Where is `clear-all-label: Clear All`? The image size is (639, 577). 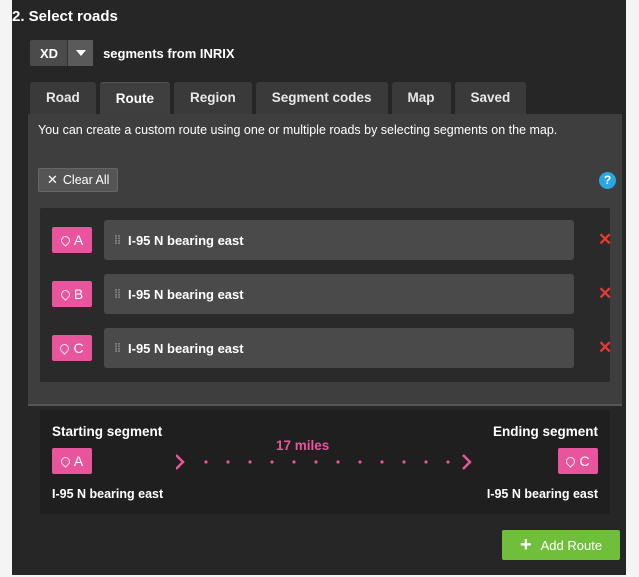
clear-all-label: Clear All is located at coordinates (86, 180).